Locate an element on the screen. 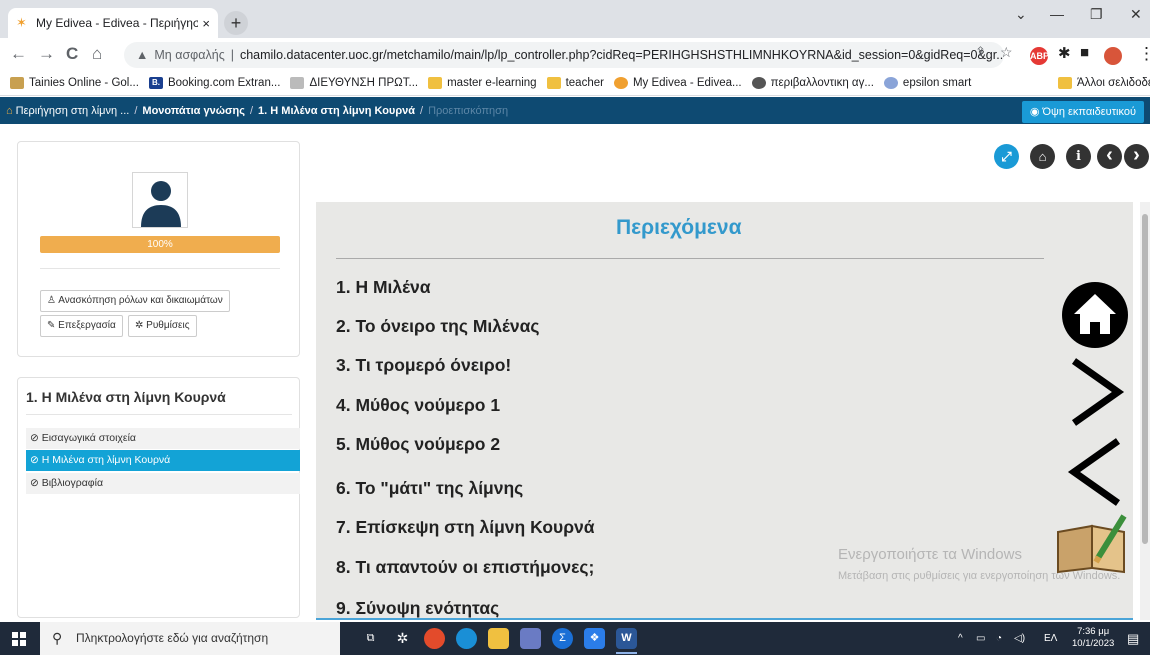  roles-review-button: ♙ Ανασκόπηση ρόλων και δικαιωμάτων is located at coordinates (135, 301).